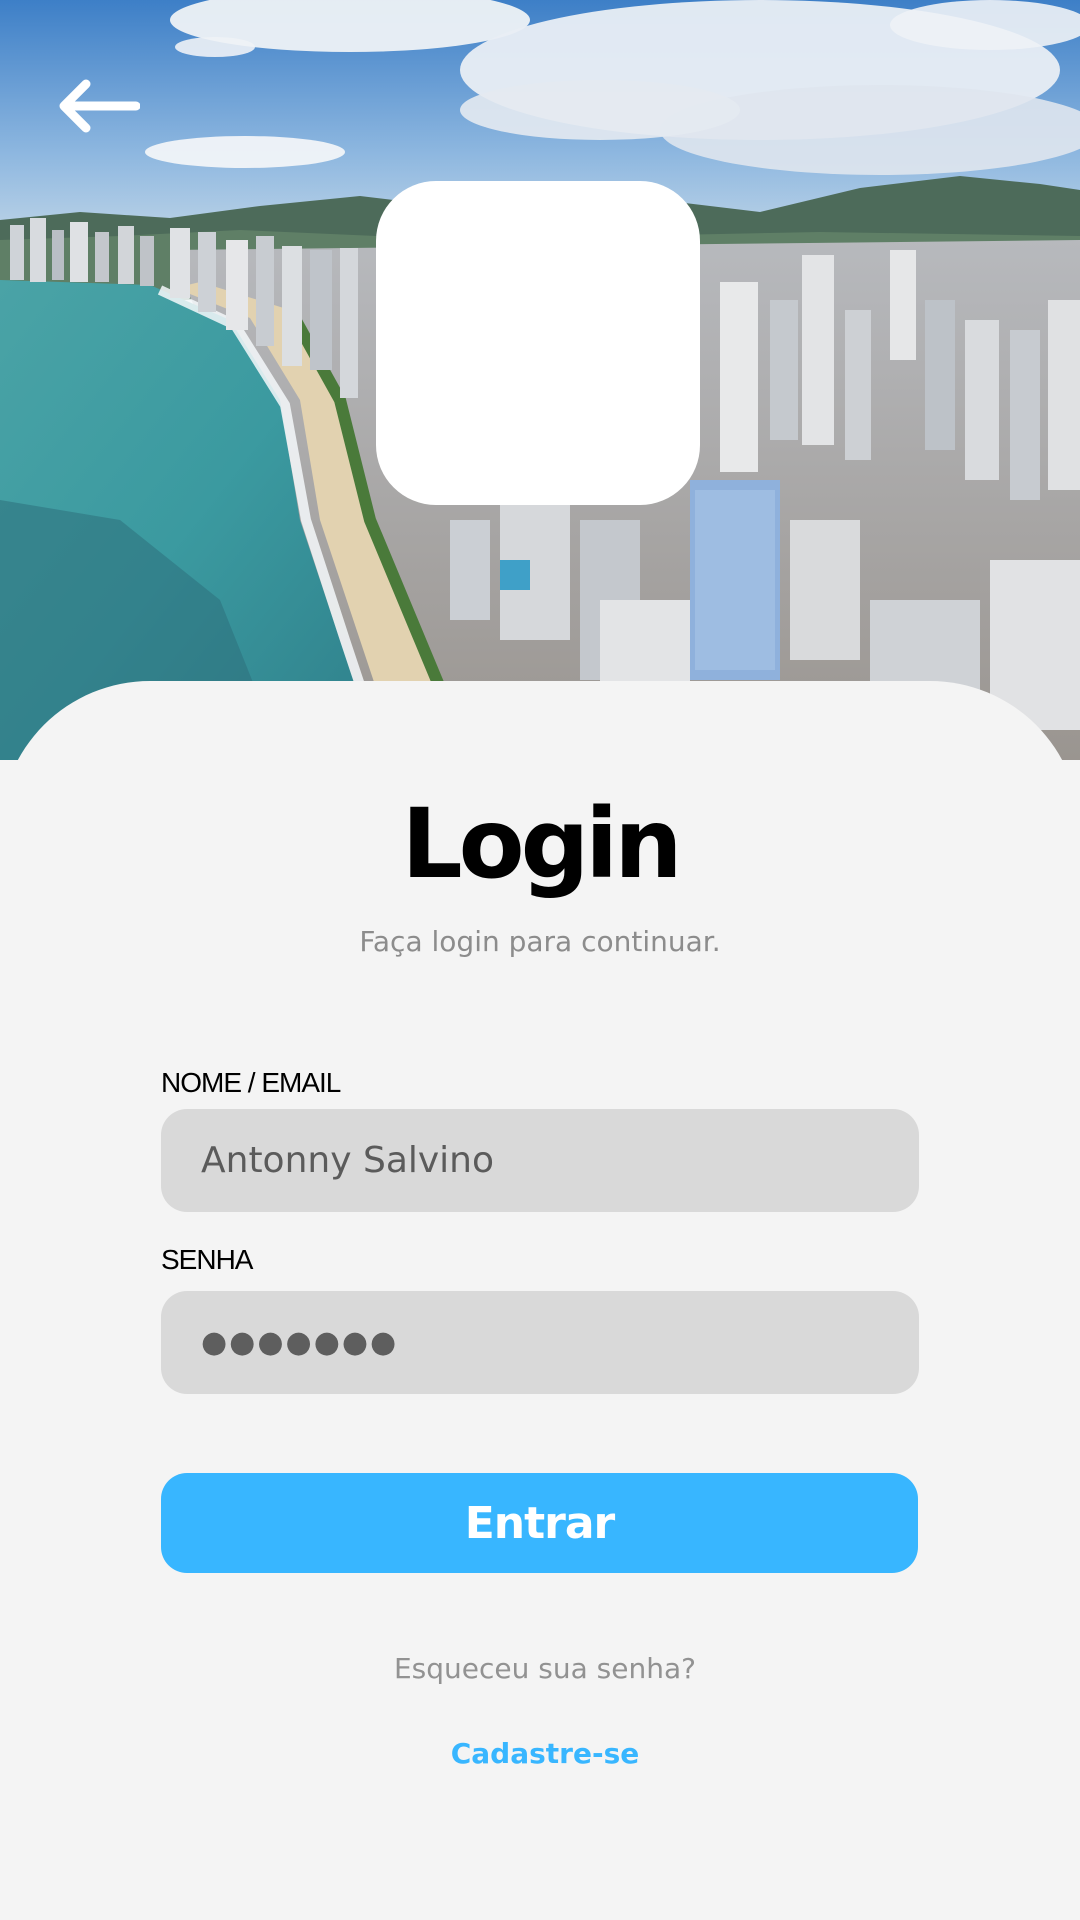 This screenshot has height=1920, width=1080. I want to click on page-subtitle: Faça login para continuar., so click(540, 941).